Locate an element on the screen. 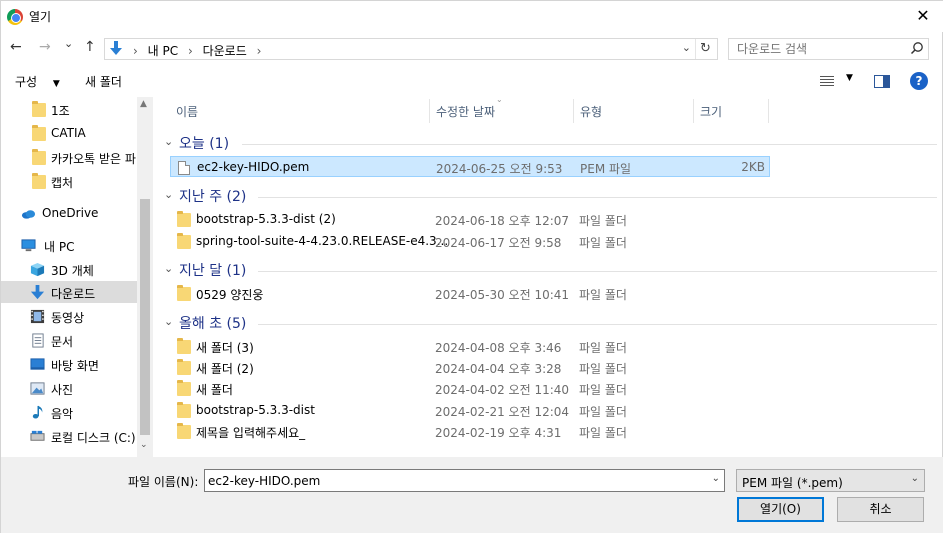 This screenshot has height=533, width=943. nav-item-documents: 문서 is located at coordinates (69, 340).